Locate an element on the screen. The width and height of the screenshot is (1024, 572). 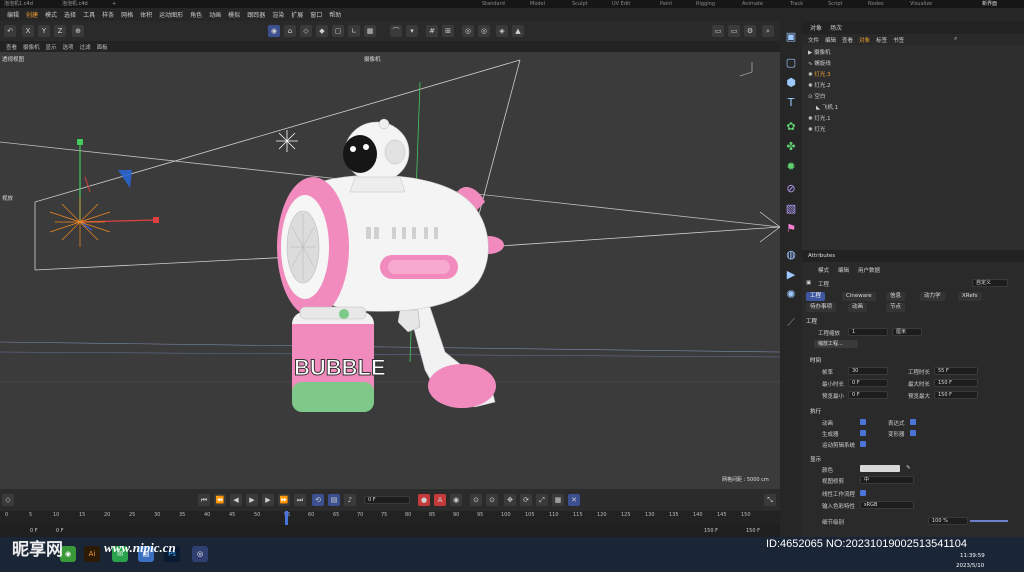
axis-mode-icon: ∟ is located at coordinates (354, 31).